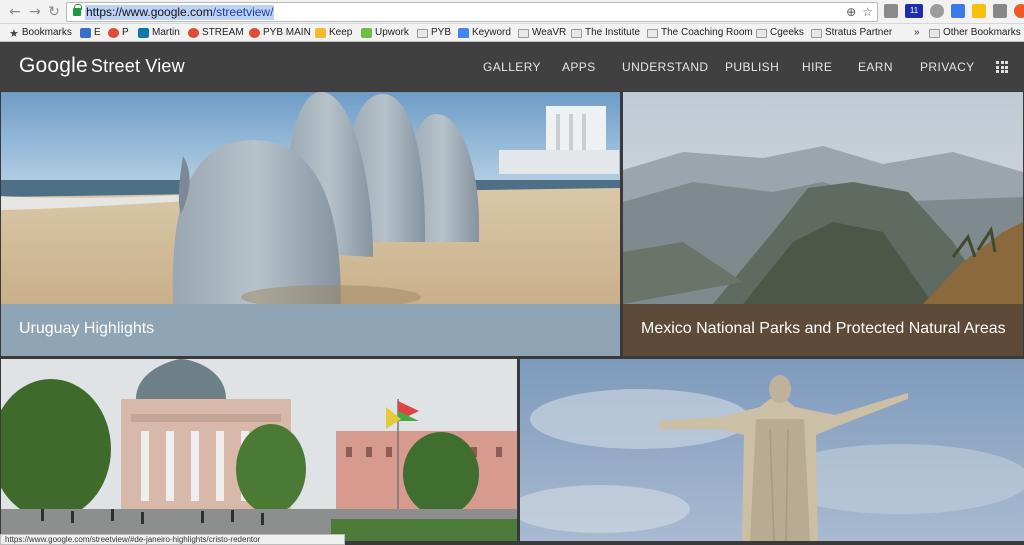 The width and height of the screenshot is (1024, 545). Describe the element at coordinates (223, 32) in the screenshot. I see `bookmark-label: STREAM` at that location.